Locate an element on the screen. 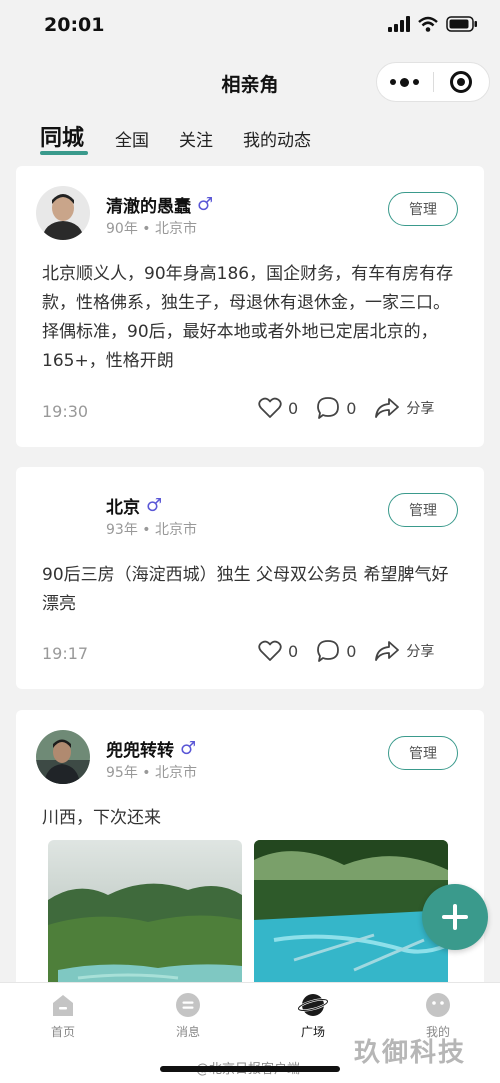 The width and height of the screenshot is (500, 1083). post-text: 川西，下次还来 is located at coordinates (101, 818).